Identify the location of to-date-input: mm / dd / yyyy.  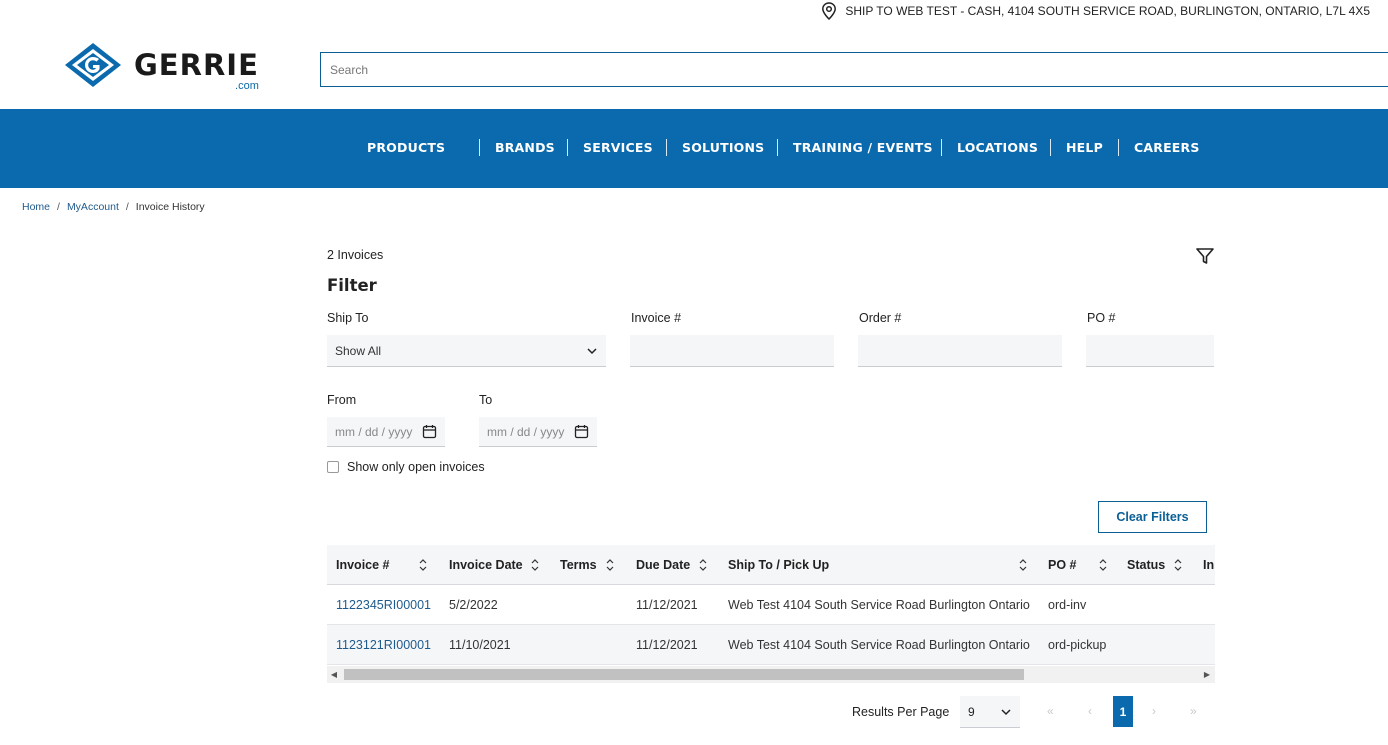
(538, 432).